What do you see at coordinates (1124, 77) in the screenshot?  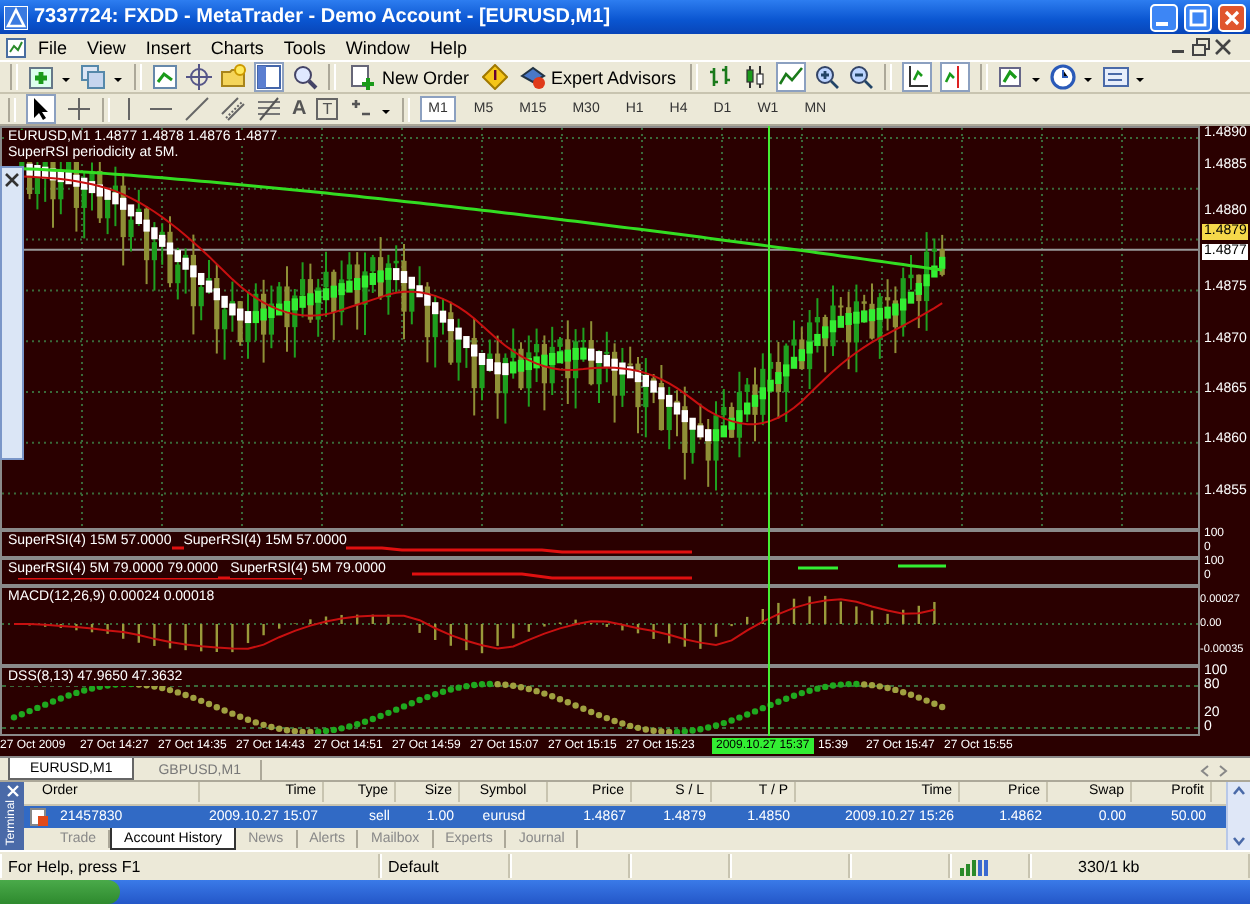 I see `template-icon` at bounding box center [1124, 77].